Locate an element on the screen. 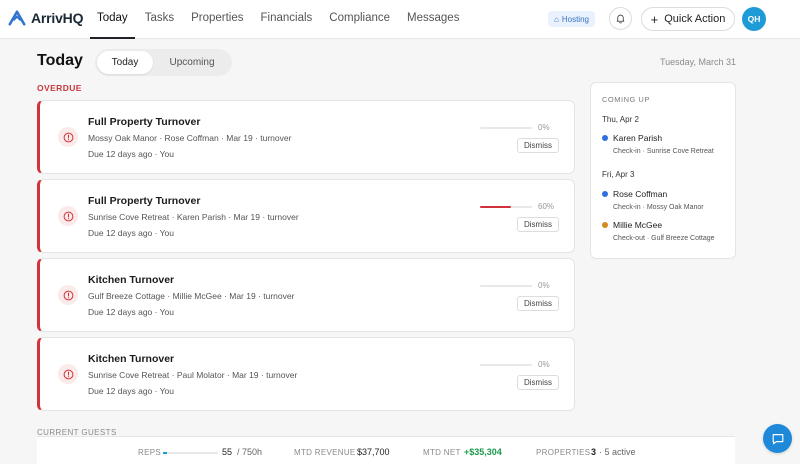 Image resolution: width=800 pixels, height=464 pixels. guest-name: Karen Parish is located at coordinates (637, 138).